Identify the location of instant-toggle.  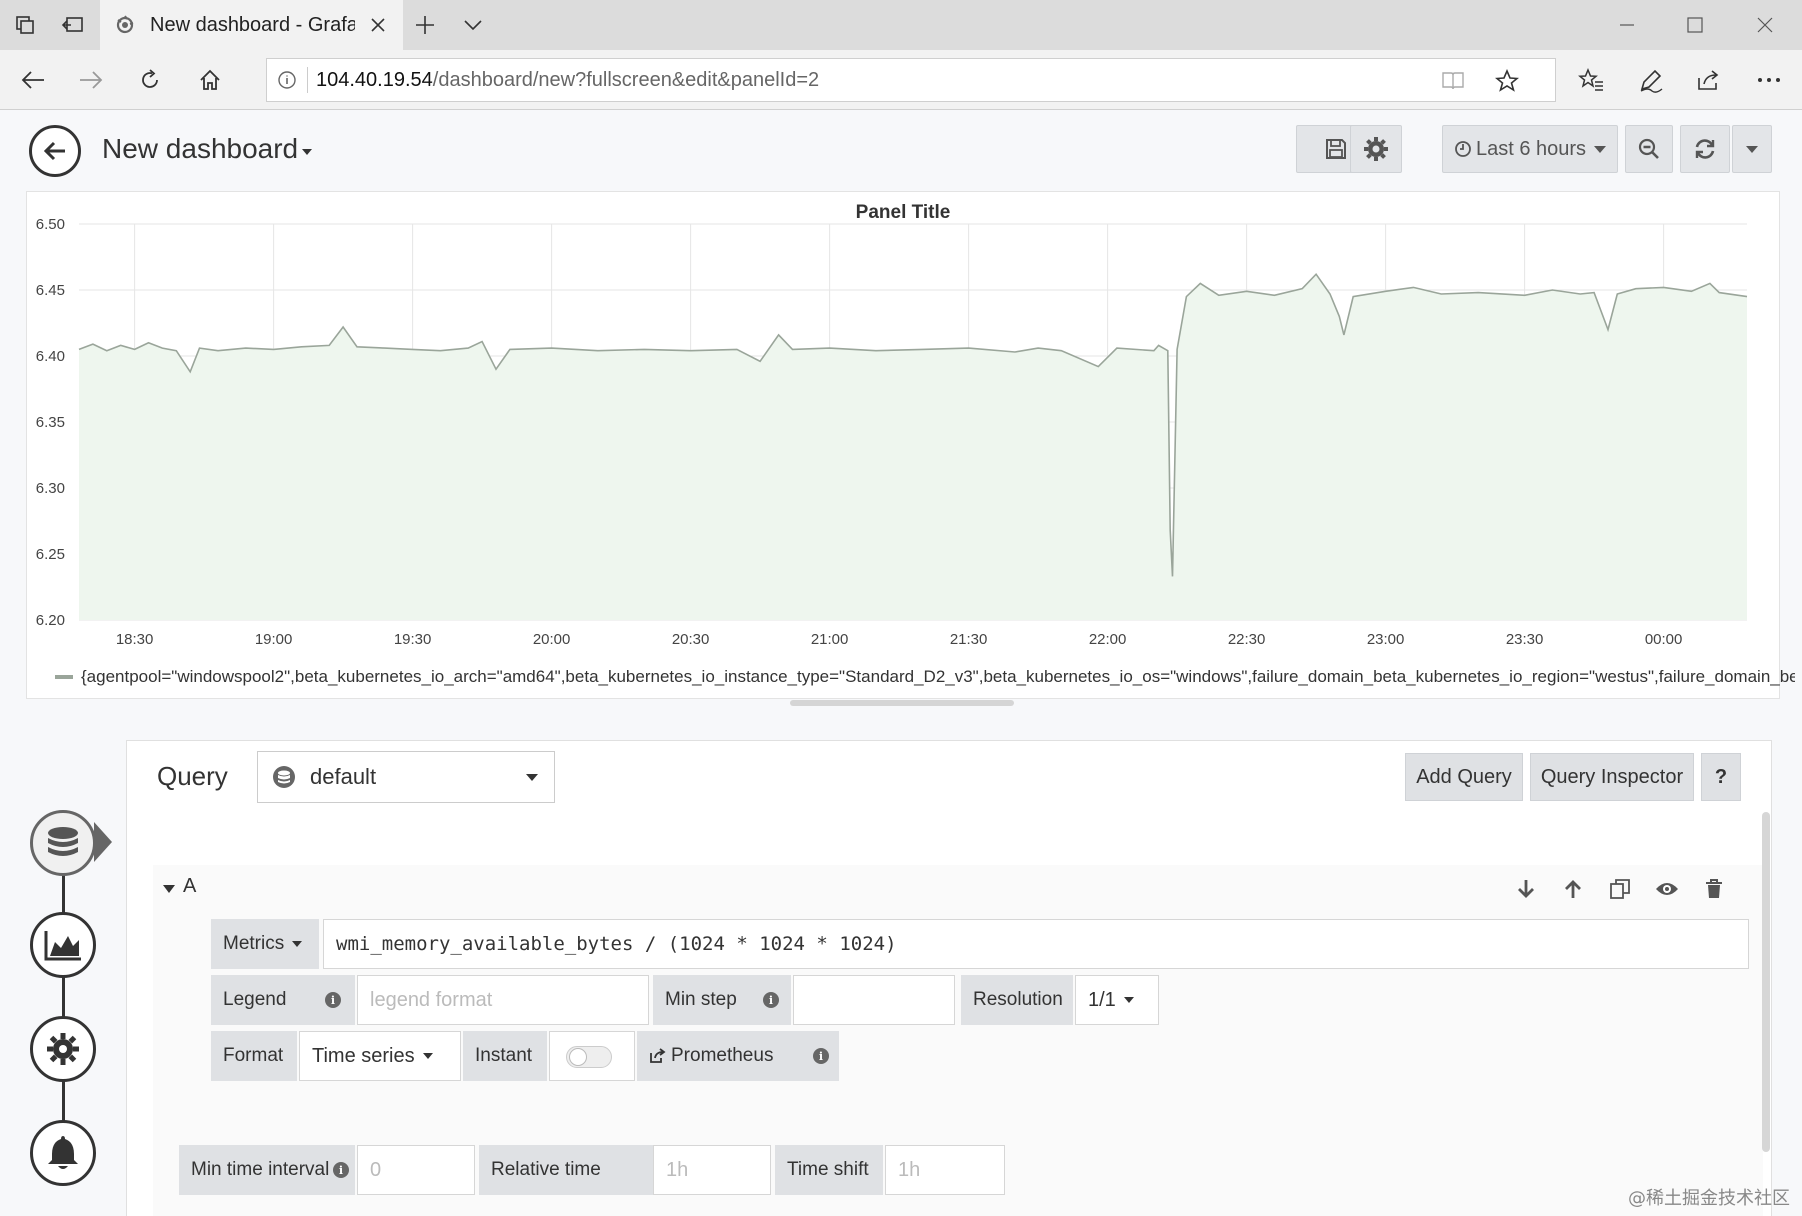
(589, 1057).